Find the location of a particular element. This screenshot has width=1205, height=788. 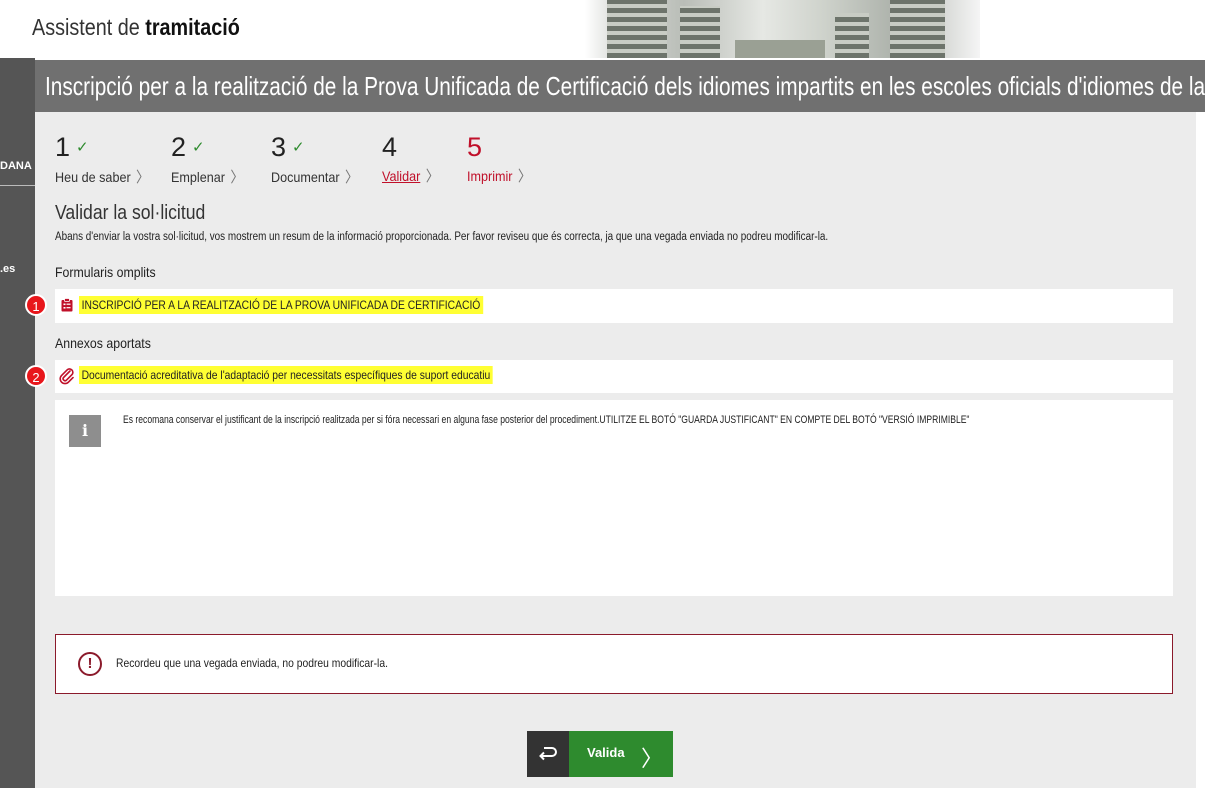

clipboard-icon is located at coordinates (67, 307).